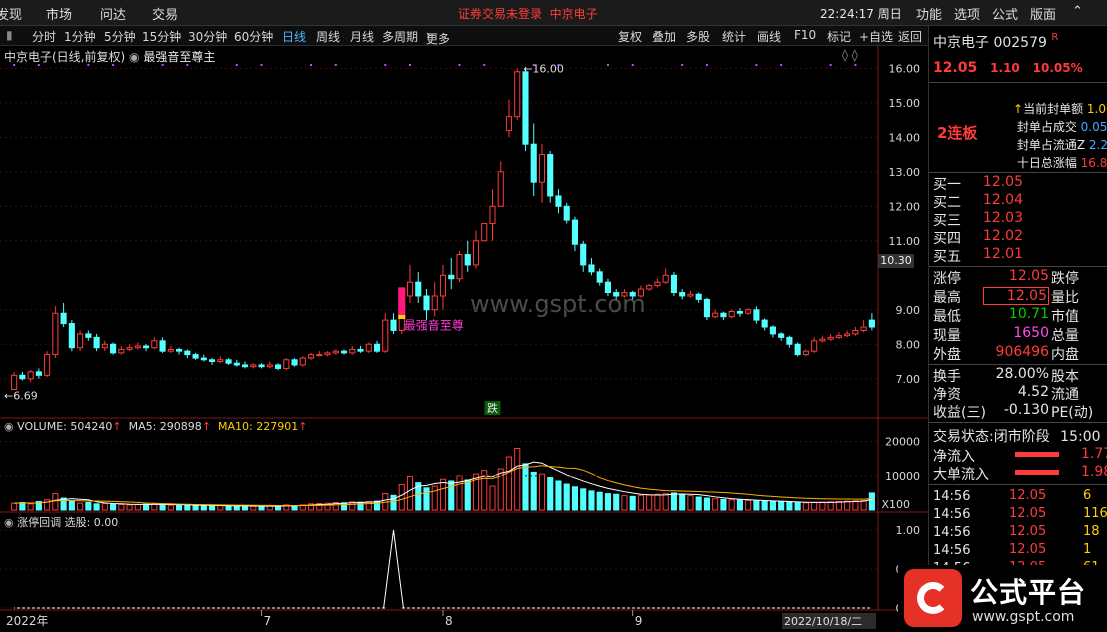 The image size is (1107, 632). Describe the element at coordinates (876, 36) in the screenshot. I see `action-add-watch: +自选` at that location.